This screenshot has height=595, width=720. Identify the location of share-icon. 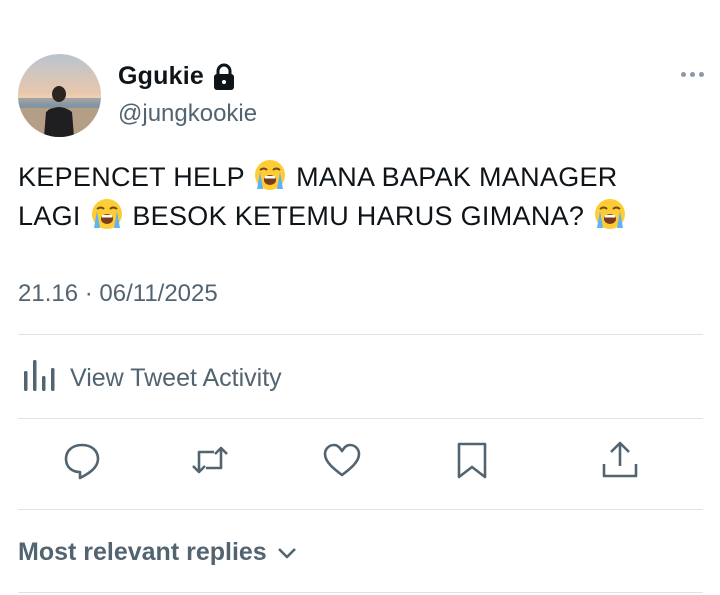
(620, 460).